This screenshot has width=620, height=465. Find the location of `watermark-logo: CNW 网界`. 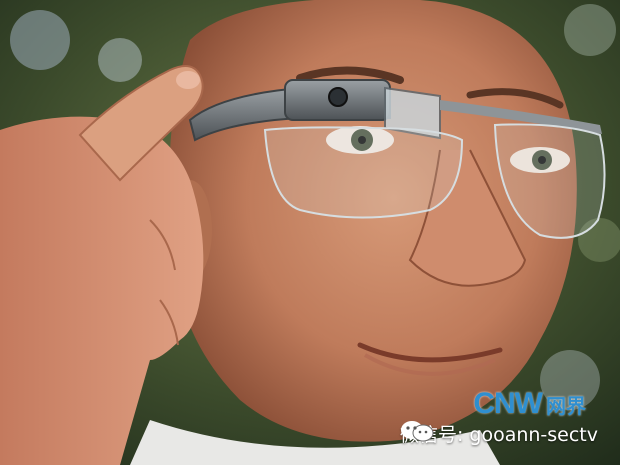

watermark-logo: CNW 网界 is located at coordinates (529, 404).